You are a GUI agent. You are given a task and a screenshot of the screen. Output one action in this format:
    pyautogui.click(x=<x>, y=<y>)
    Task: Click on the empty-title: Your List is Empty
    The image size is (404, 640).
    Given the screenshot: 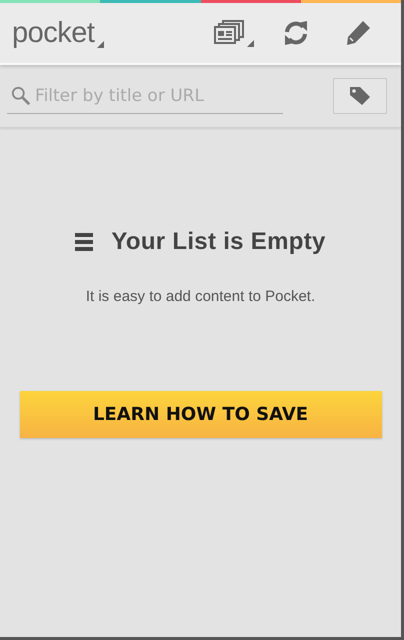 What is the action you would take?
    pyautogui.click(x=218, y=242)
    